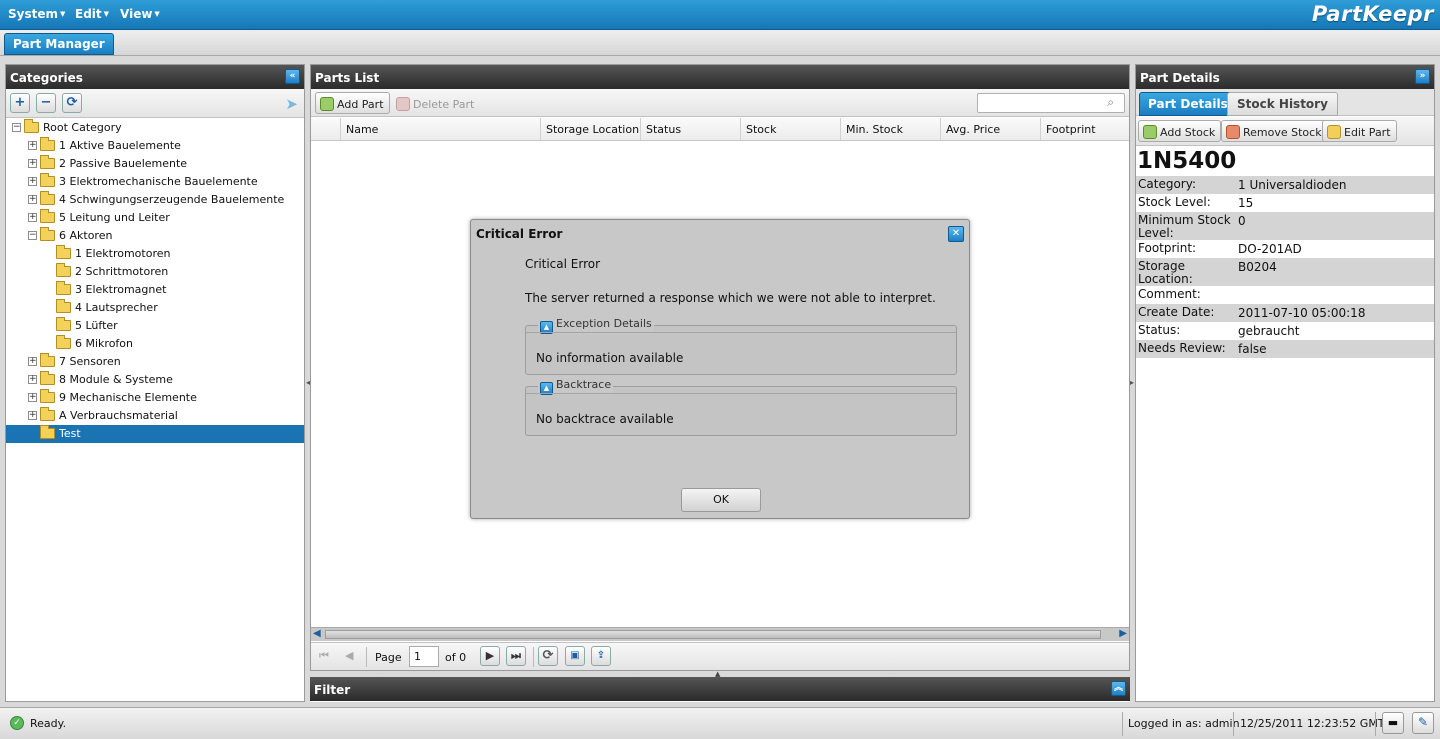 This screenshot has width=1440, height=739. Describe the element at coordinates (1085, 129) in the screenshot. I see `column-header-footprint: Footprint` at that location.